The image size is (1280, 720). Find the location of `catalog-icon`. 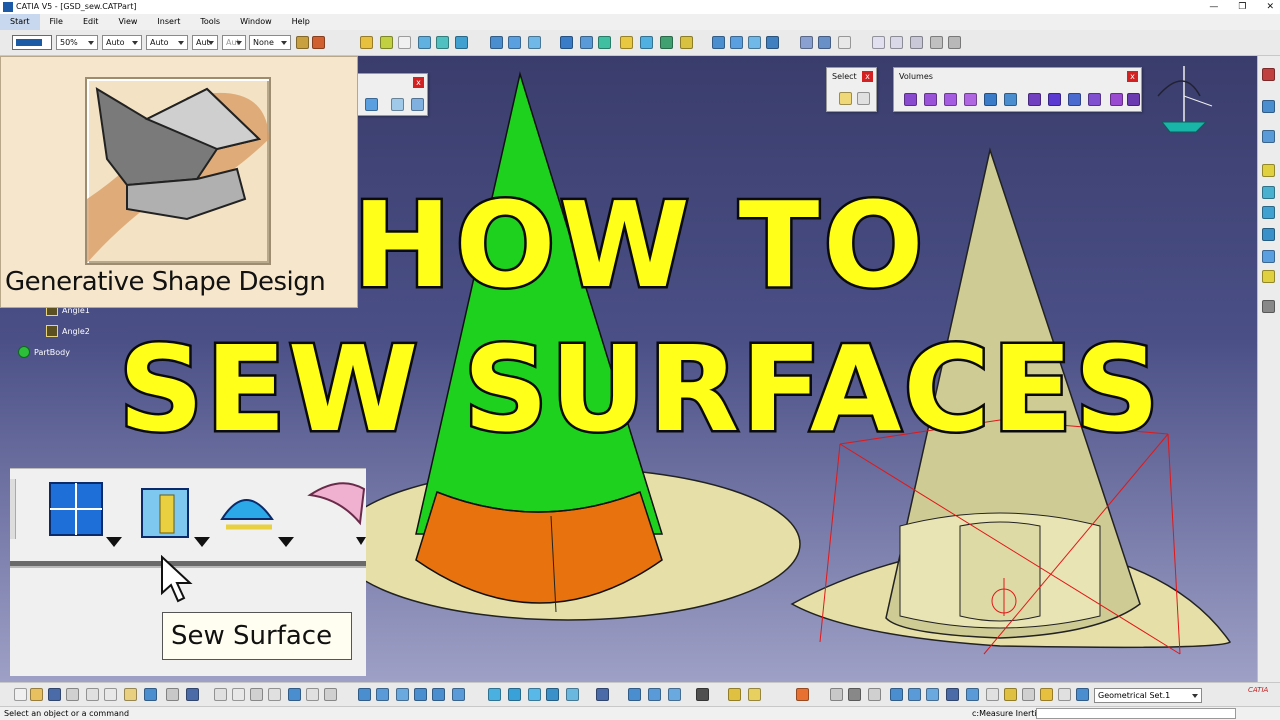

catalog-icon is located at coordinates (294, 694).